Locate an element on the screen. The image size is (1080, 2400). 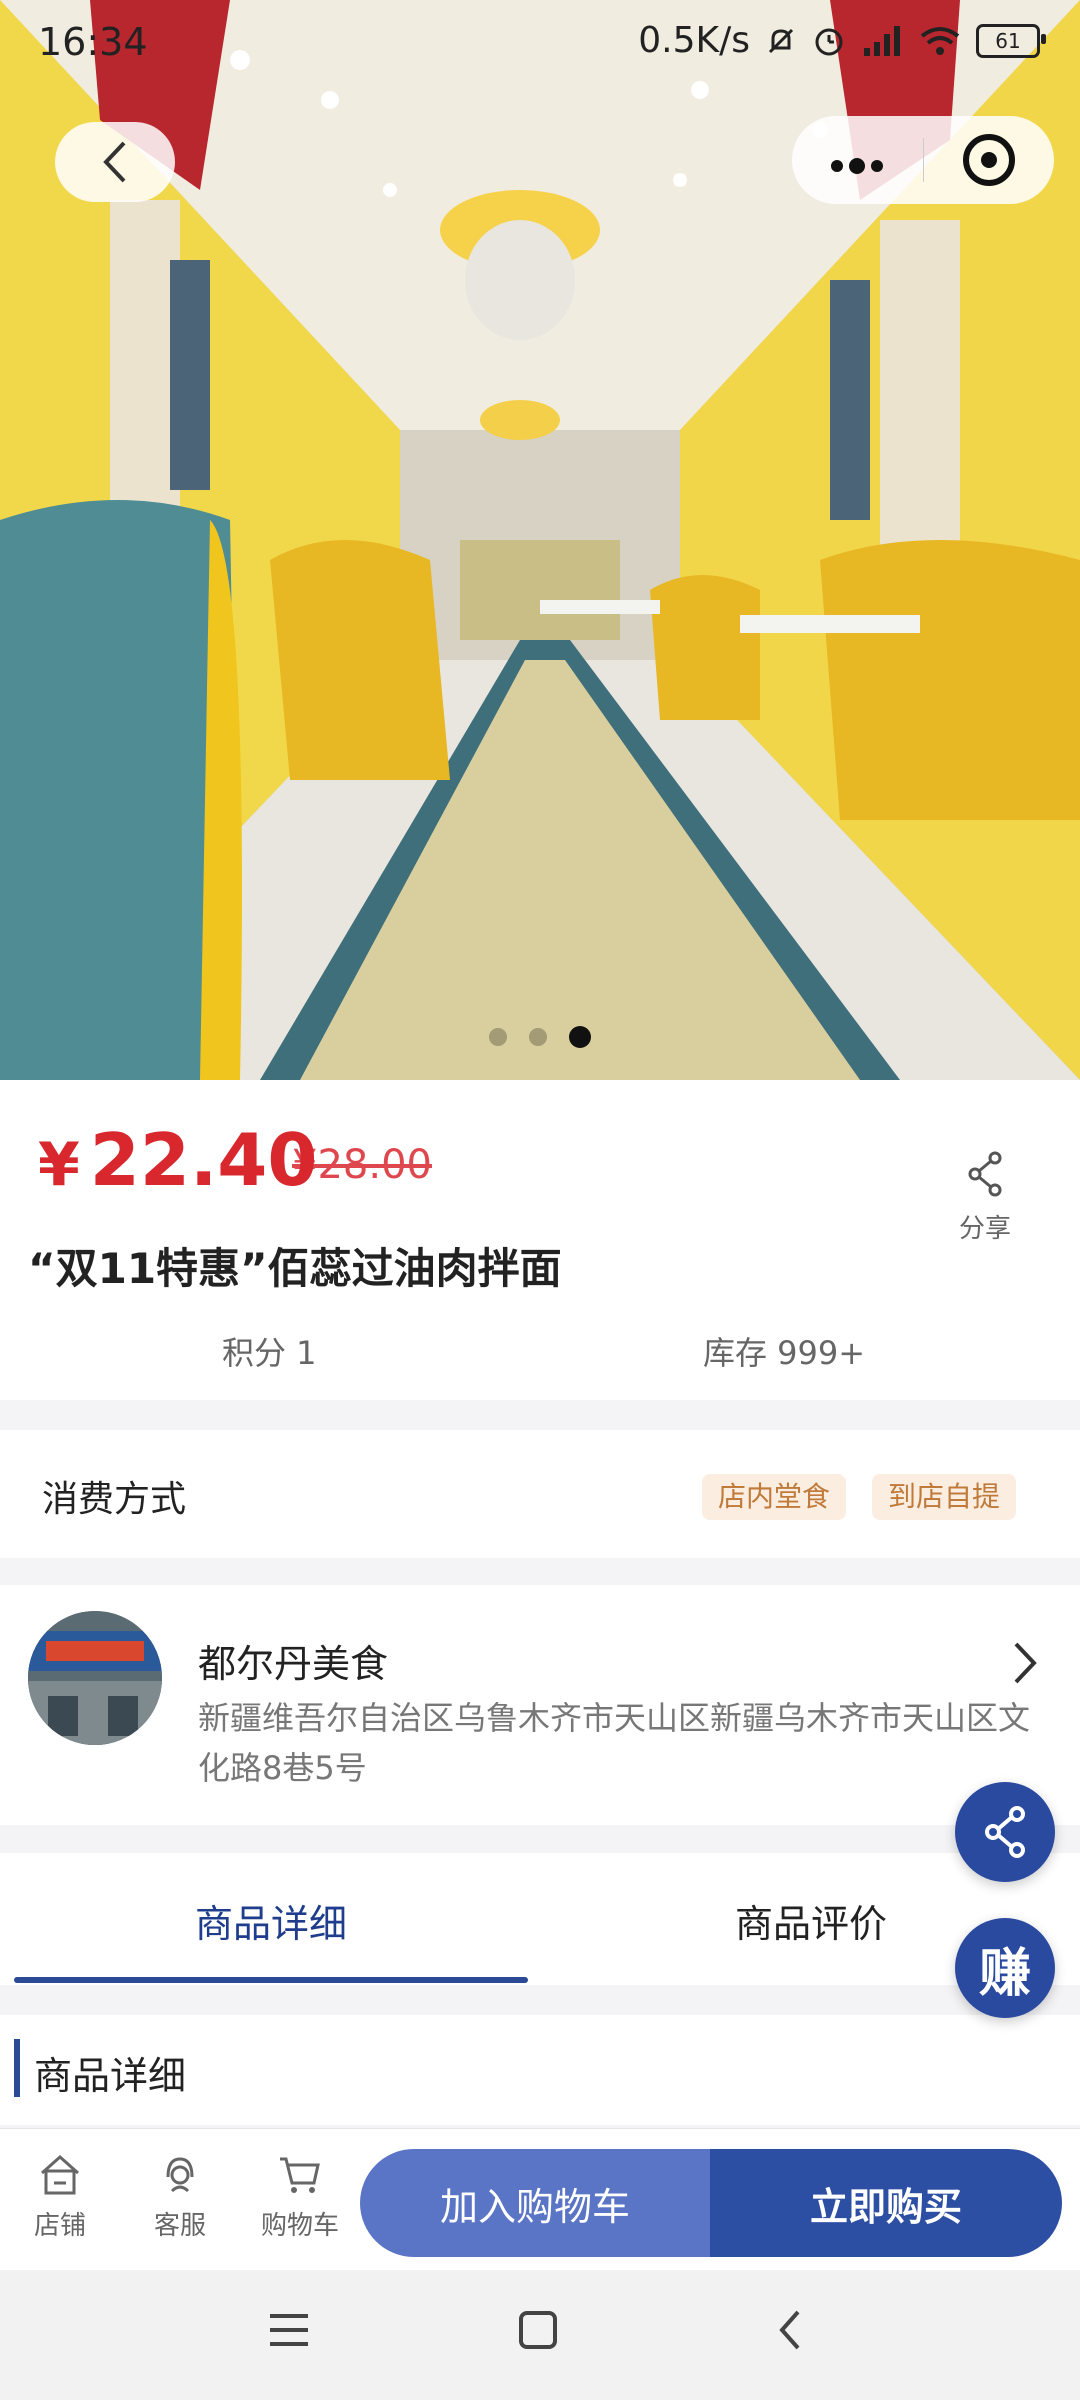
points-info: 积分 1 is located at coordinates (269, 1353).